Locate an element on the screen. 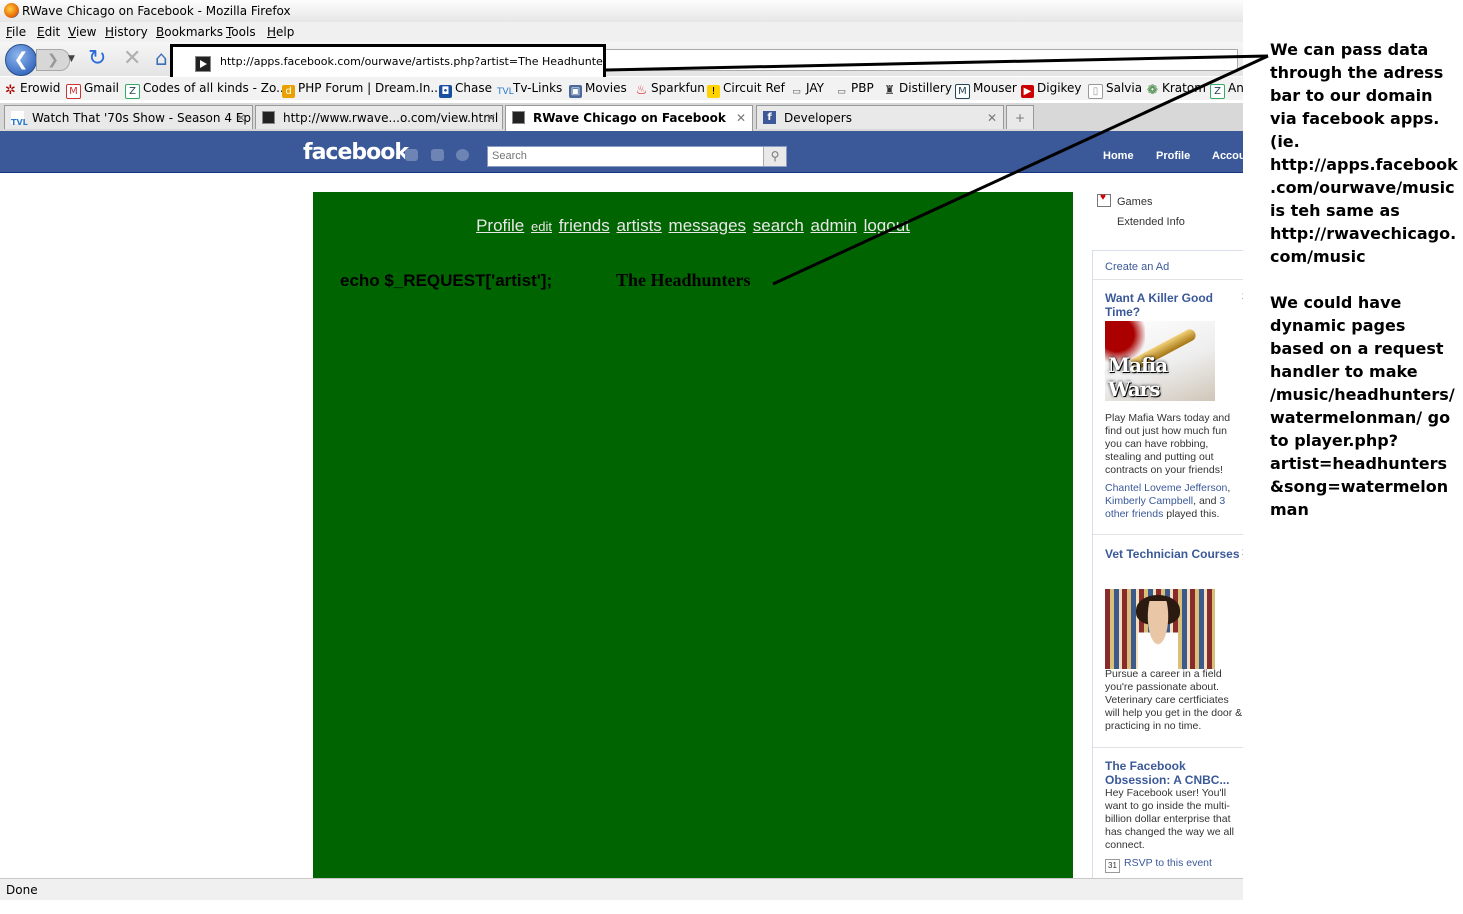  bookmark-jay: ▭ JAY is located at coordinates (807, 88).